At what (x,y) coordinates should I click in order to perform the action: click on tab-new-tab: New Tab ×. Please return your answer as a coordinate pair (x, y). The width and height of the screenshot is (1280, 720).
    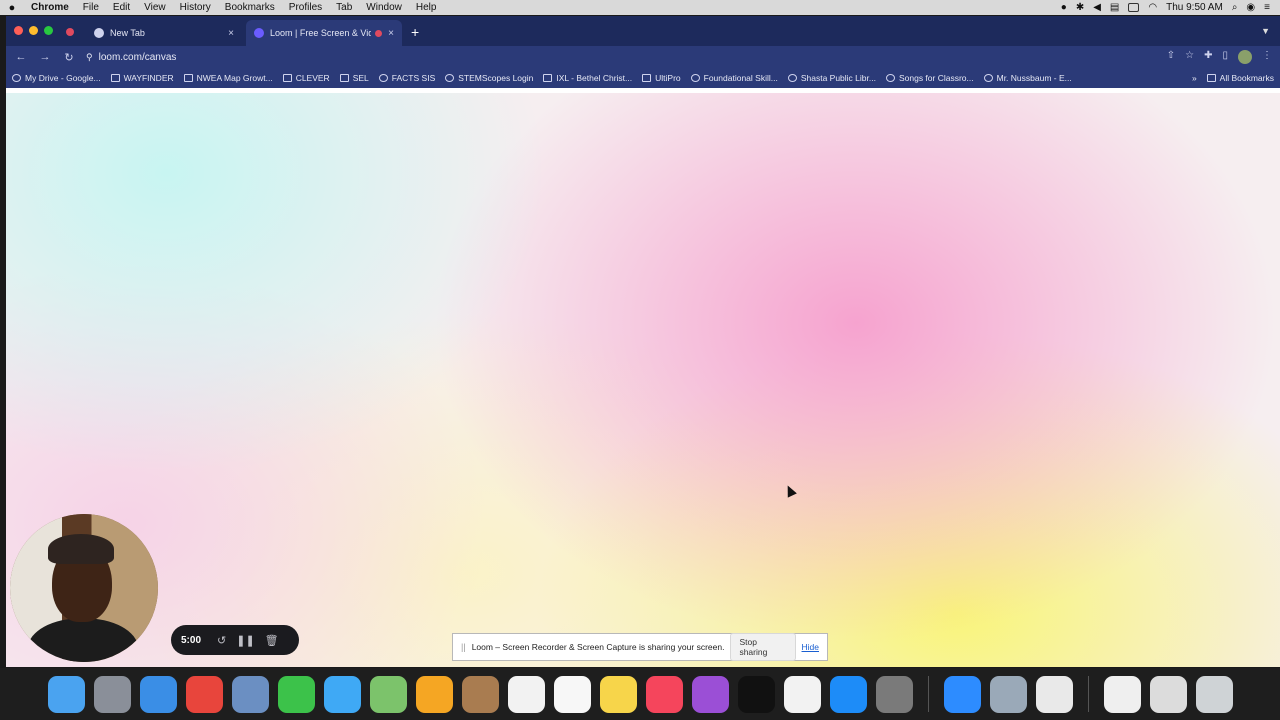
    Looking at the image, I should click on (164, 33).